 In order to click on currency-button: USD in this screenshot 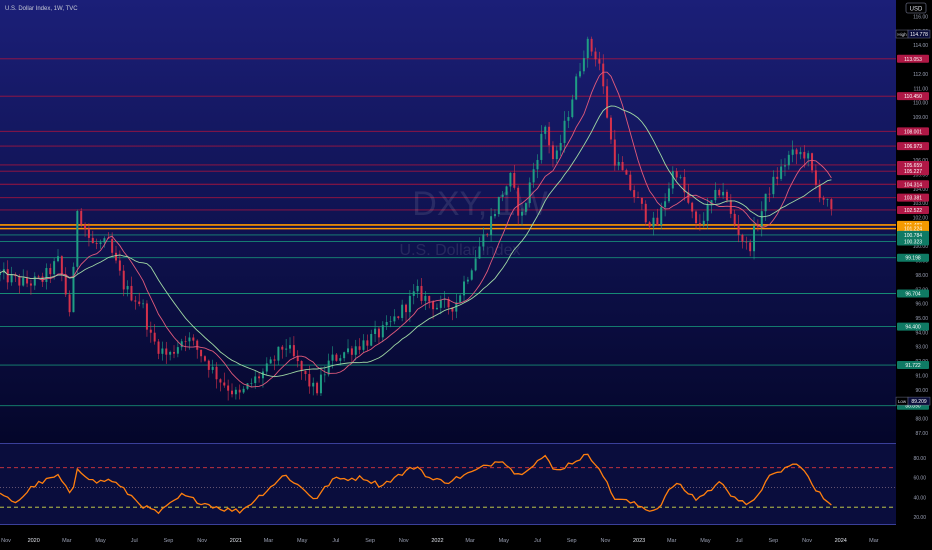, I will do `click(916, 8)`.